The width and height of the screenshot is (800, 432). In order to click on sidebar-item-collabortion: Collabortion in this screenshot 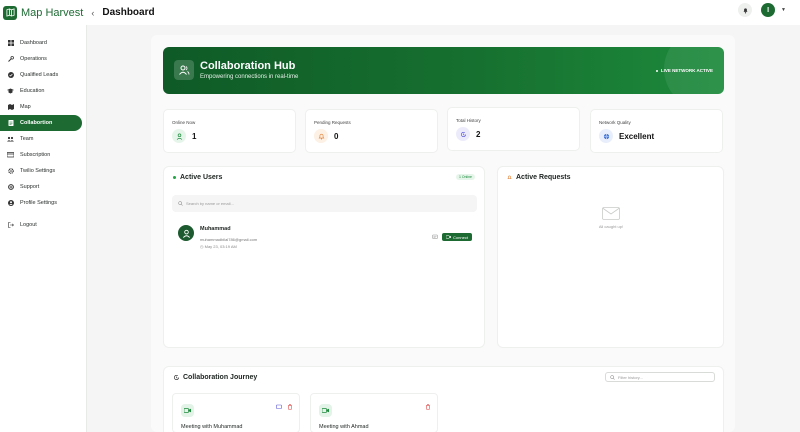, I will do `click(41, 123)`.